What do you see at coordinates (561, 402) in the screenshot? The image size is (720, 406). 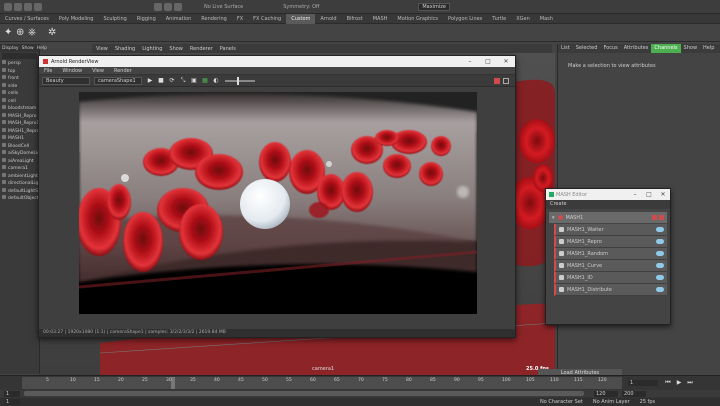 I see `character-set-label: No Character Set` at bounding box center [561, 402].